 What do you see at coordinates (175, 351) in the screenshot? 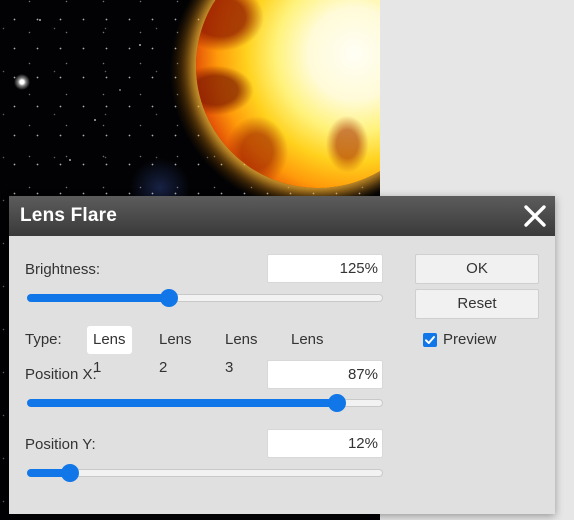
I see `lens-tab-2: Lens 2` at bounding box center [175, 351].